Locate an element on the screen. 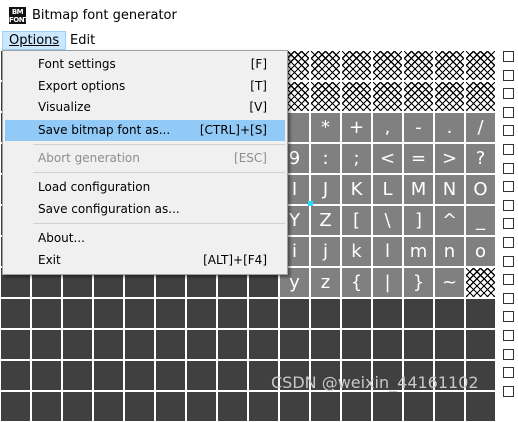  glyph-cell: / is located at coordinates (480, 127).